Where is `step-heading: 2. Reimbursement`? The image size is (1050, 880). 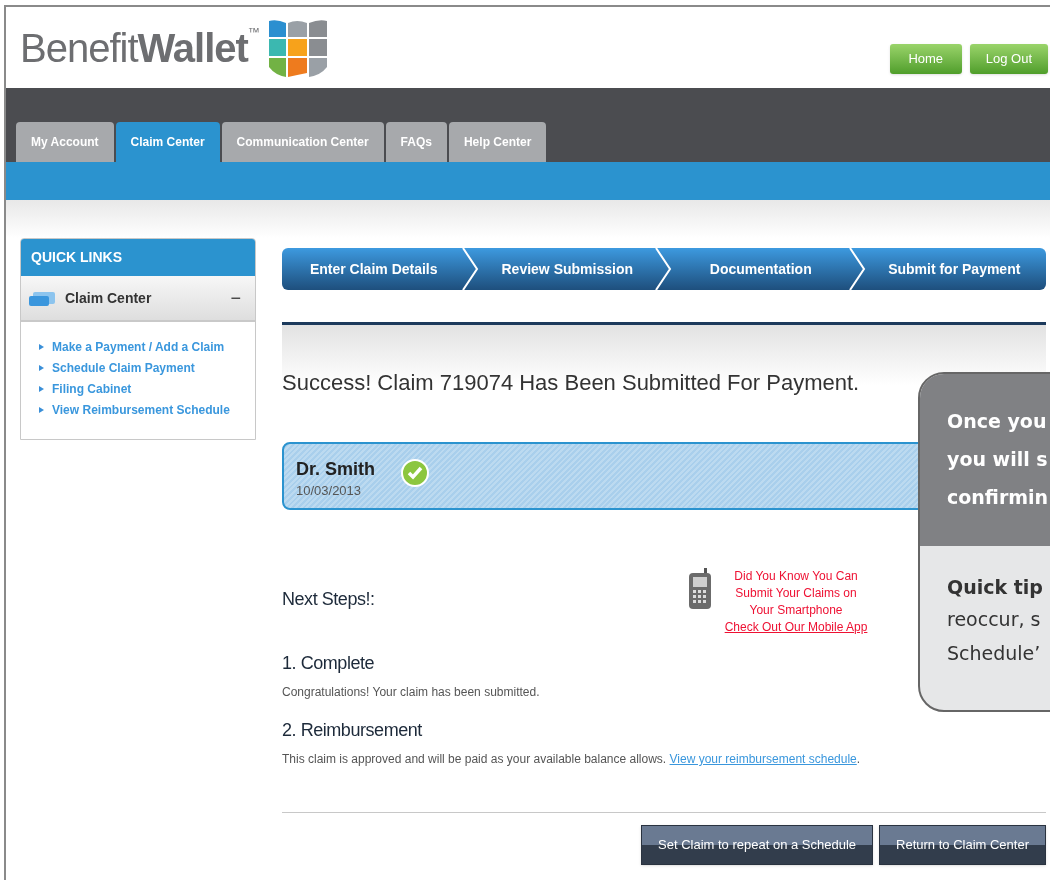
step-heading: 2. Reimbursement is located at coordinates (352, 730).